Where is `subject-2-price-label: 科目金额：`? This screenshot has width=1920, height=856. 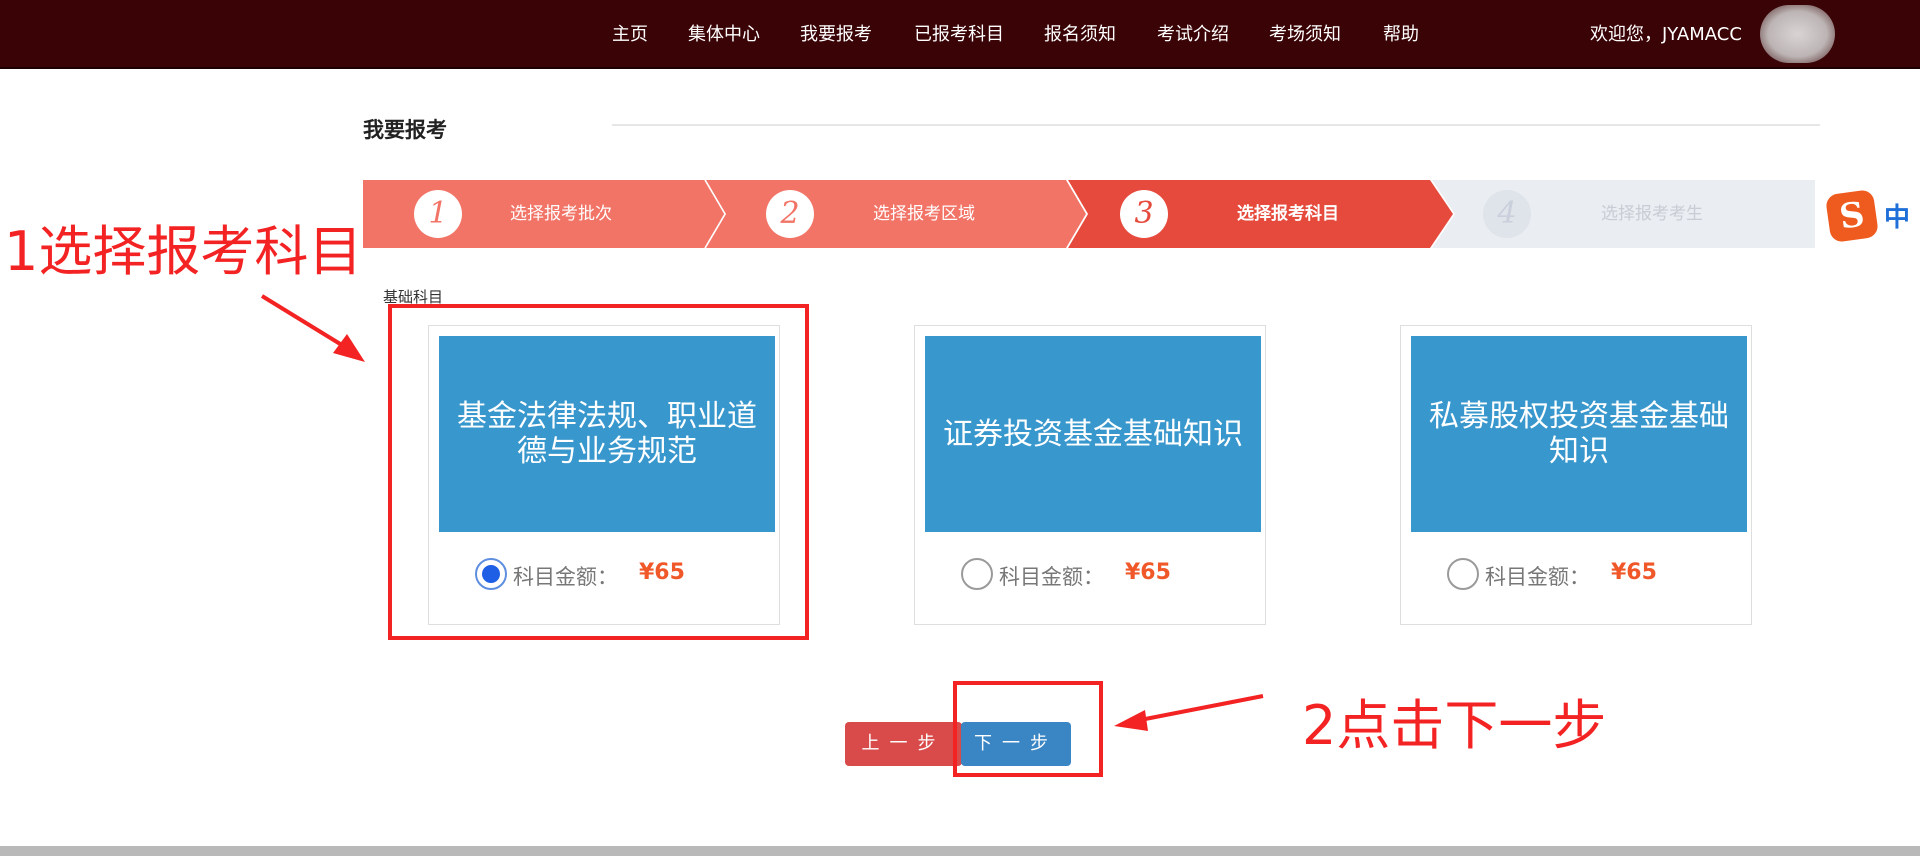
subject-2-price-label: 科目金额： is located at coordinates (1051, 577).